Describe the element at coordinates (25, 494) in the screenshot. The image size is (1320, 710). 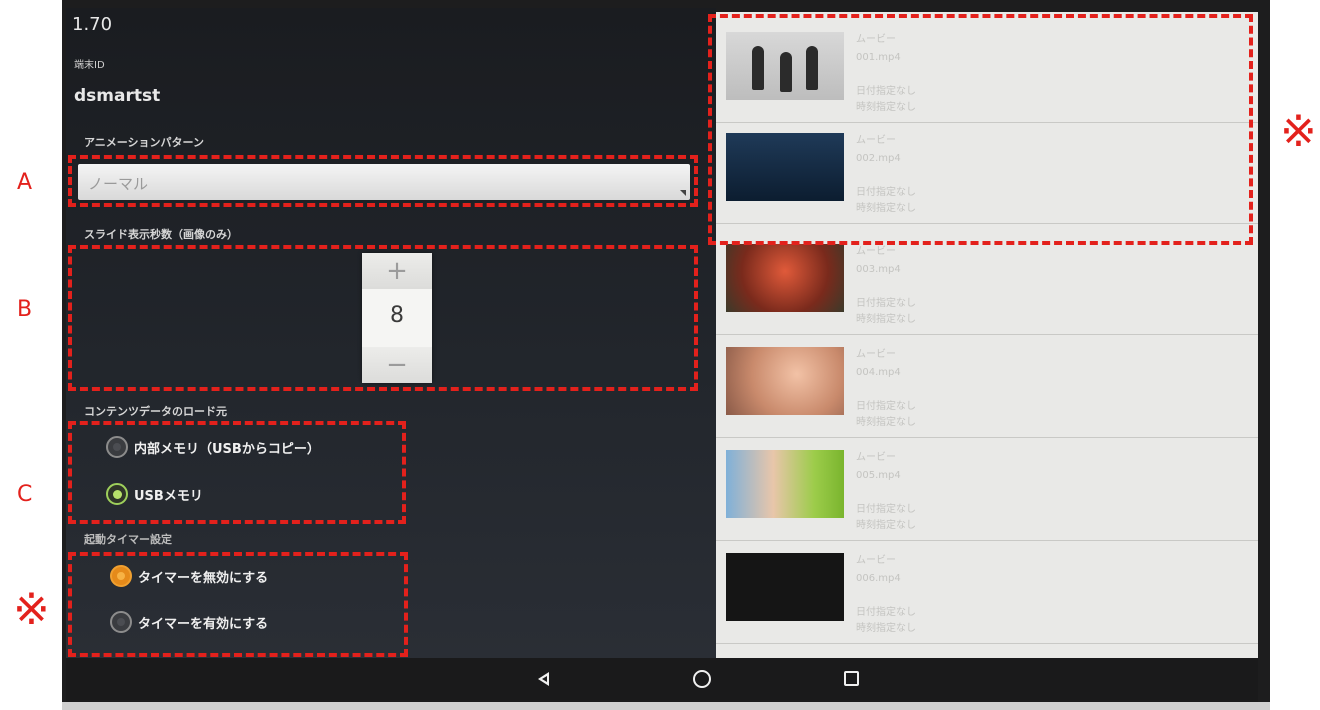
I see `annotation-label-c: C` at that location.